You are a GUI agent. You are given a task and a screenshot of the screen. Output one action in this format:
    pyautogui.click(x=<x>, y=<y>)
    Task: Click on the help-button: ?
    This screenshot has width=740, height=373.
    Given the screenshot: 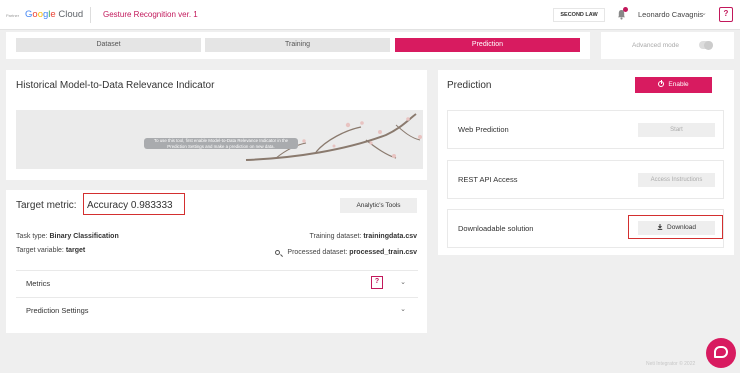 What is the action you would take?
    pyautogui.click(x=726, y=14)
    